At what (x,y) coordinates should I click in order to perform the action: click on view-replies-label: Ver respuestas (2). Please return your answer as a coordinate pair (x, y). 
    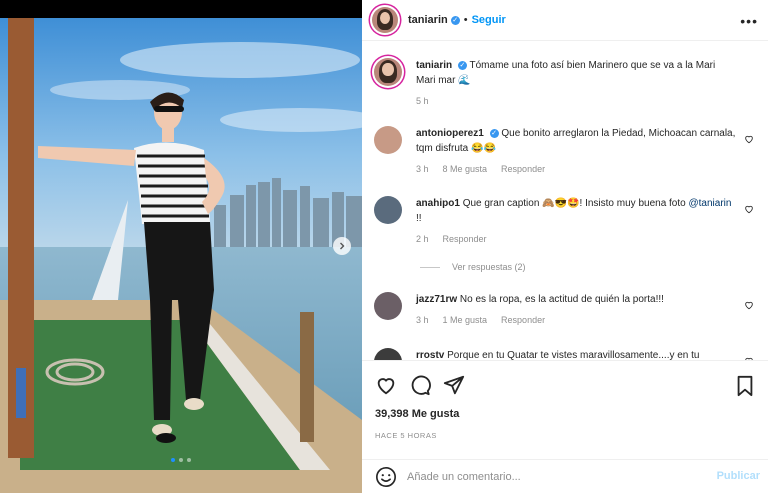
    Looking at the image, I should click on (489, 267).